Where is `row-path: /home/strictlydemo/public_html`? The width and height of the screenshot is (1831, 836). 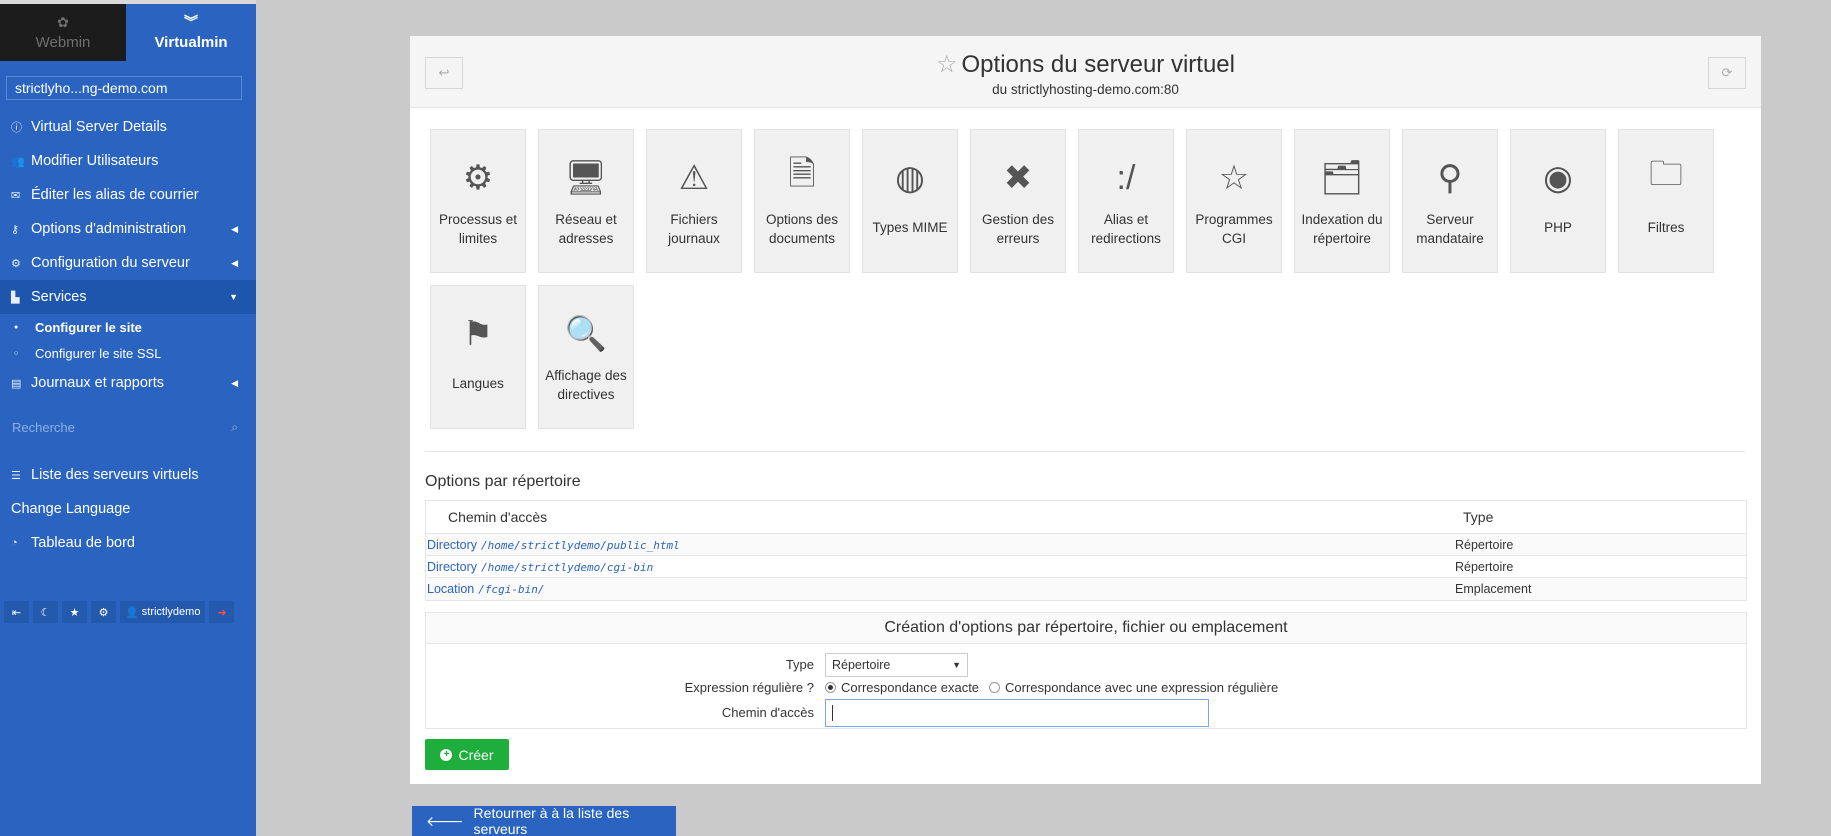
row-path: /home/strictlydemo/public_html is located at coordinates (580, 545).